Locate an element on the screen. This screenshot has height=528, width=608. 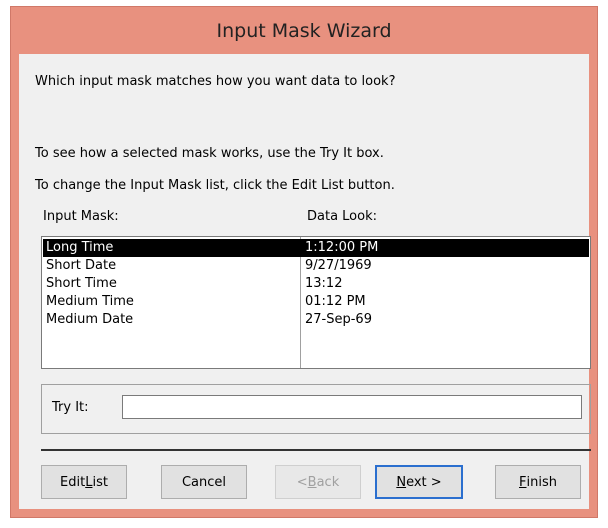
try-it-input is located at coordinates (352, 407).